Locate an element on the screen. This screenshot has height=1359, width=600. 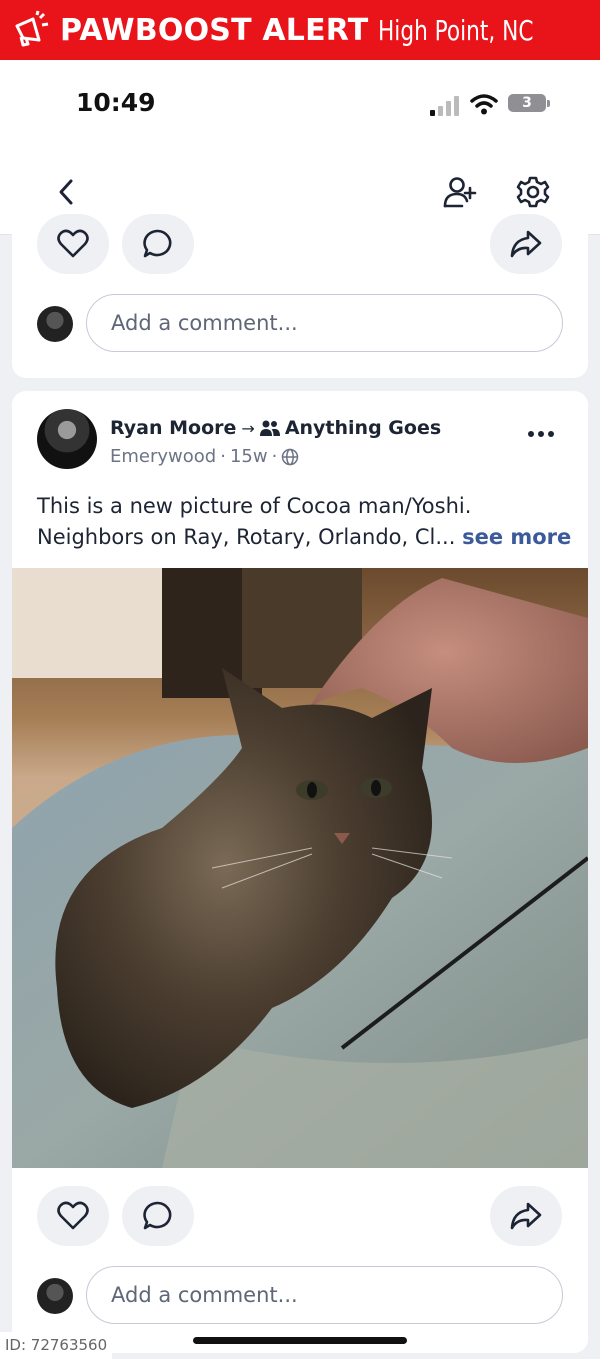
pawboost-alert-banner: PAWBOOST ALERT High Point, NC is located at coordinates (300, 30).